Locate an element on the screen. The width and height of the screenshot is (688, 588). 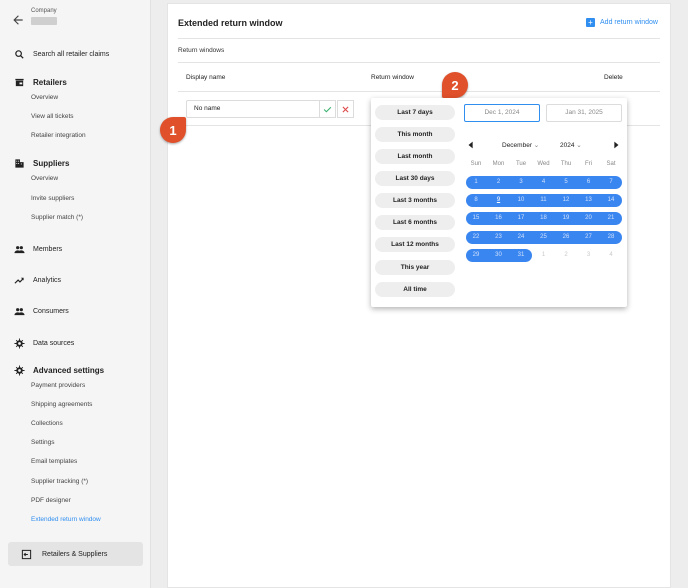
cancel-button is located at coordinates (345, 109).